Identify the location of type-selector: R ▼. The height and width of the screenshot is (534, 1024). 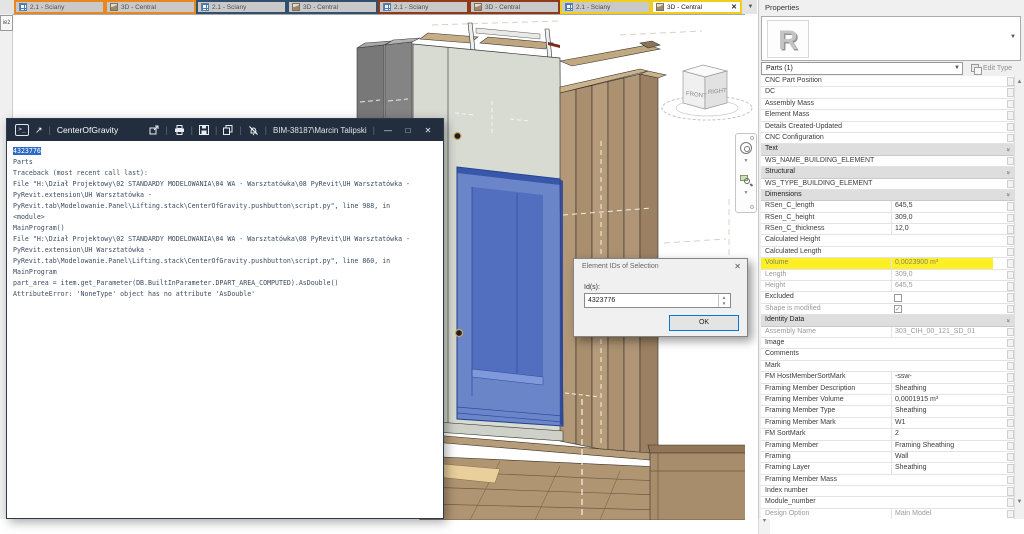
(891, 38).